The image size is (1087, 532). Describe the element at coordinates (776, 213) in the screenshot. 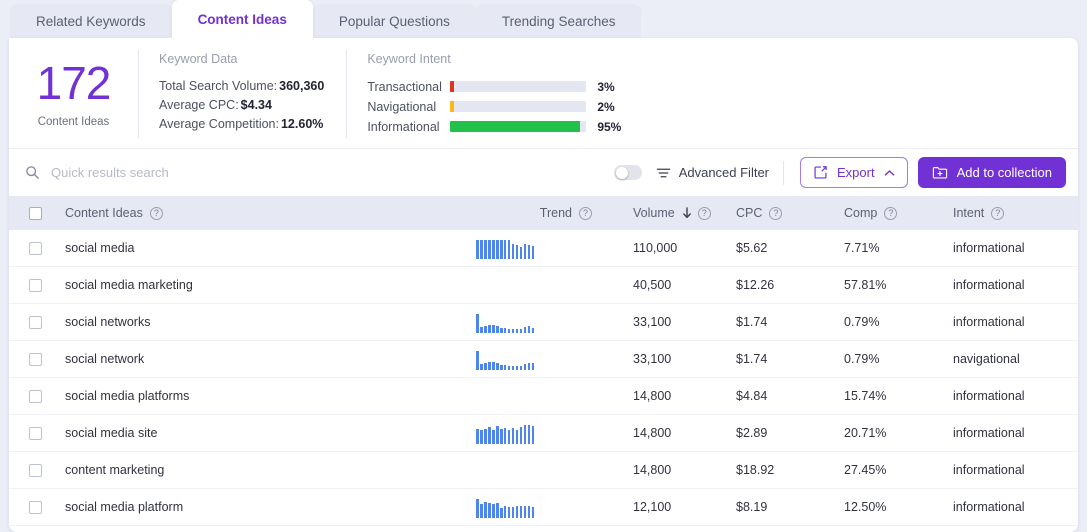

I see `help-icon-cpc: ?` at that location.